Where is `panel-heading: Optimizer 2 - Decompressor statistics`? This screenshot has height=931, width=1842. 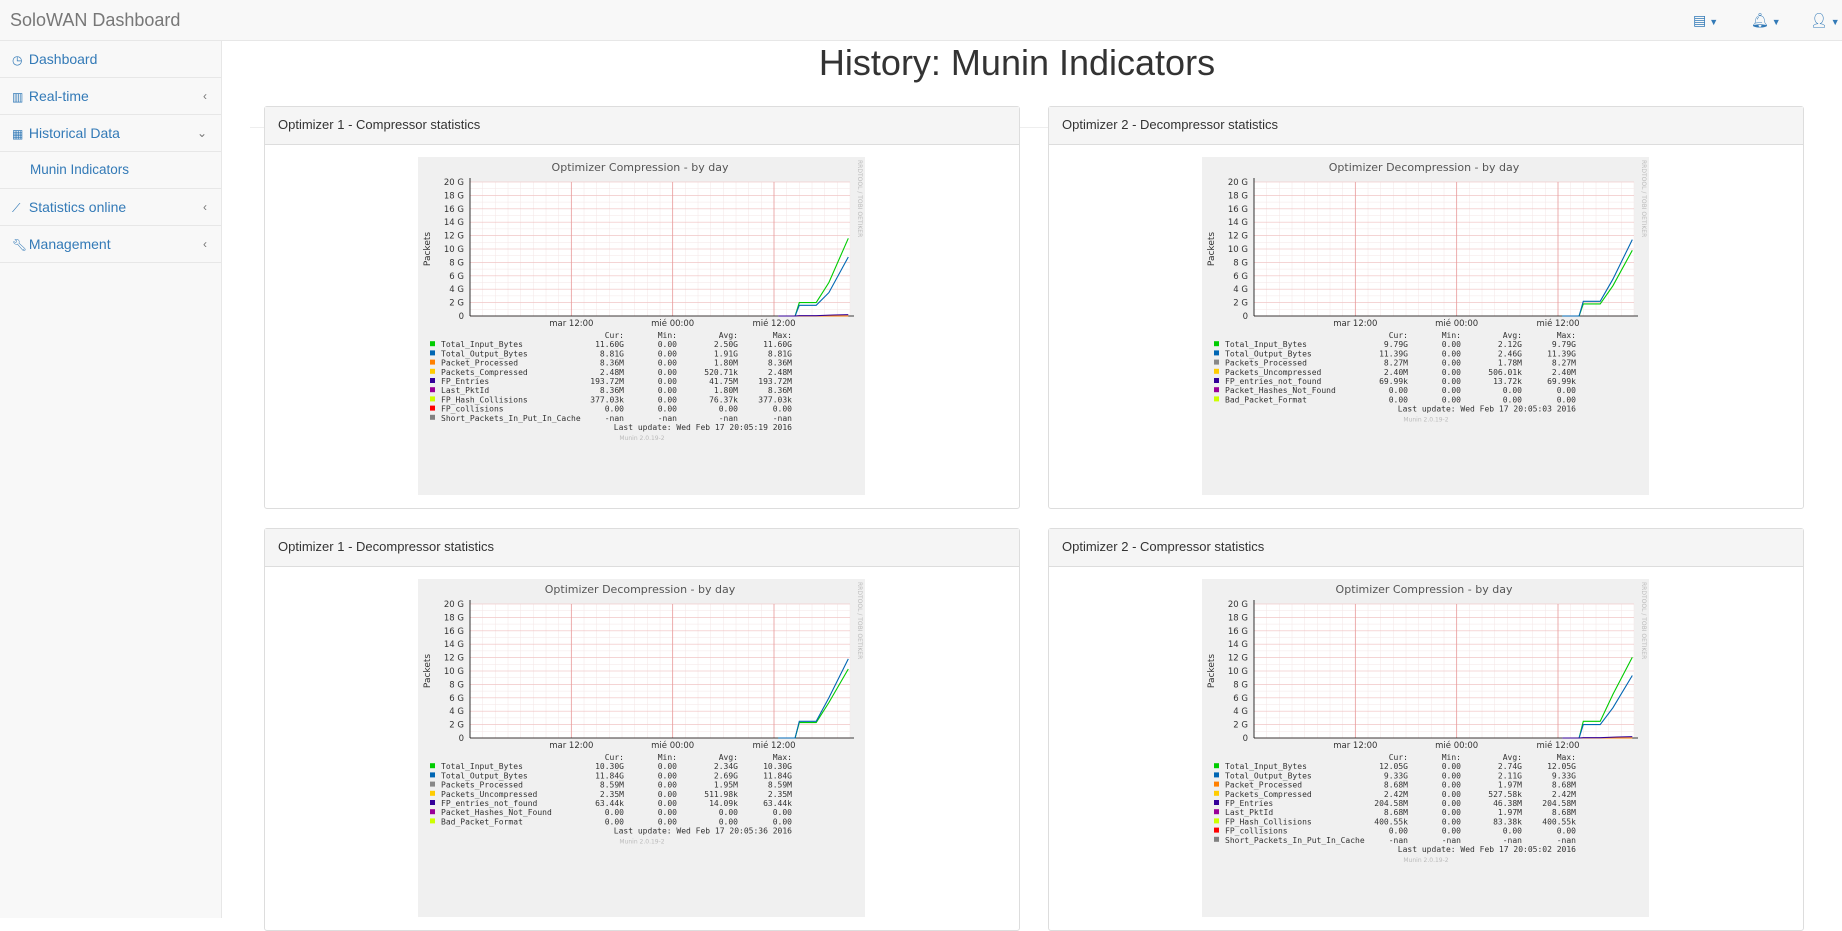 panel-heading: Optimizer 2 - Decompressor statistics is located at coordinates (1426, 126).